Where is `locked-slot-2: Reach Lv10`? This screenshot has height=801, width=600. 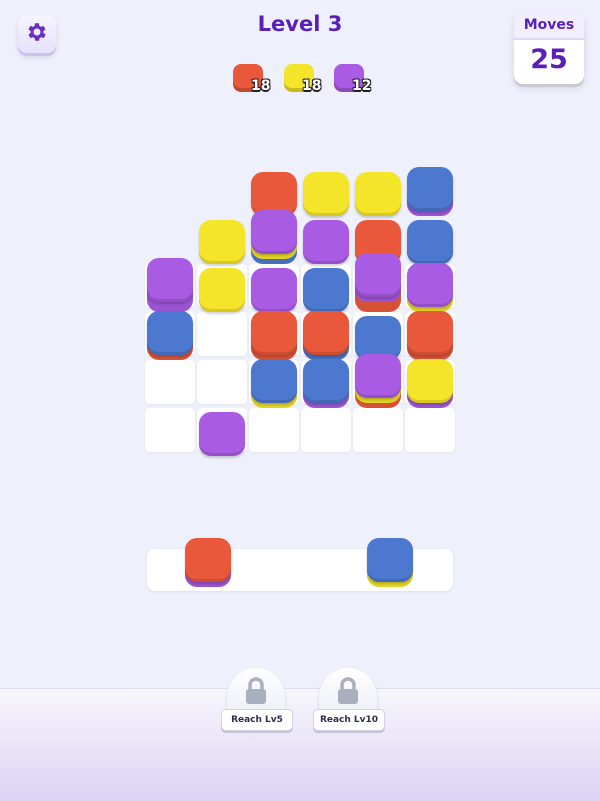 locked-slot-2: Reach Lv10 is located at coordinates (349, 700).